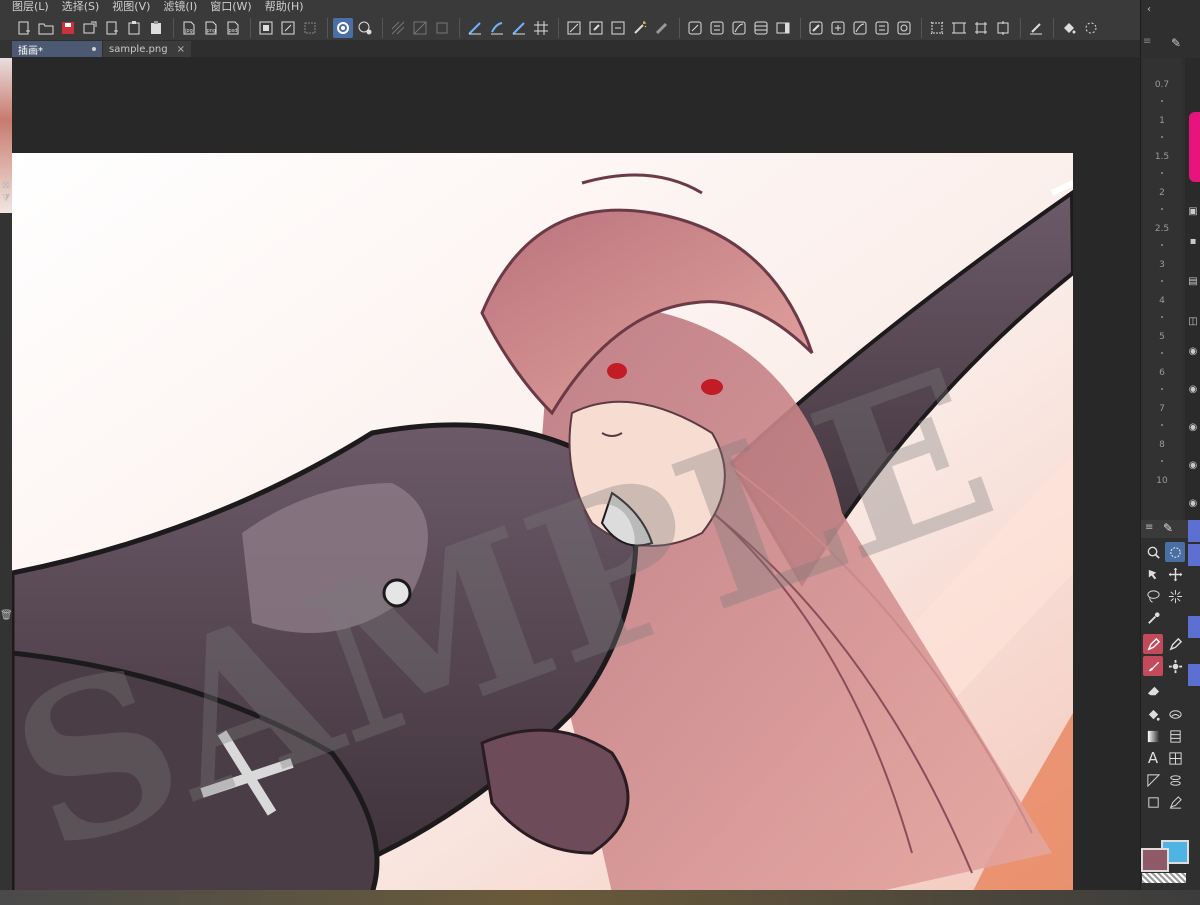 The height and width of the screenshot is (905, 1200). Describe the element at coordinates (860, 28) in the screenshot. I see `selection-c-icon` at that location.